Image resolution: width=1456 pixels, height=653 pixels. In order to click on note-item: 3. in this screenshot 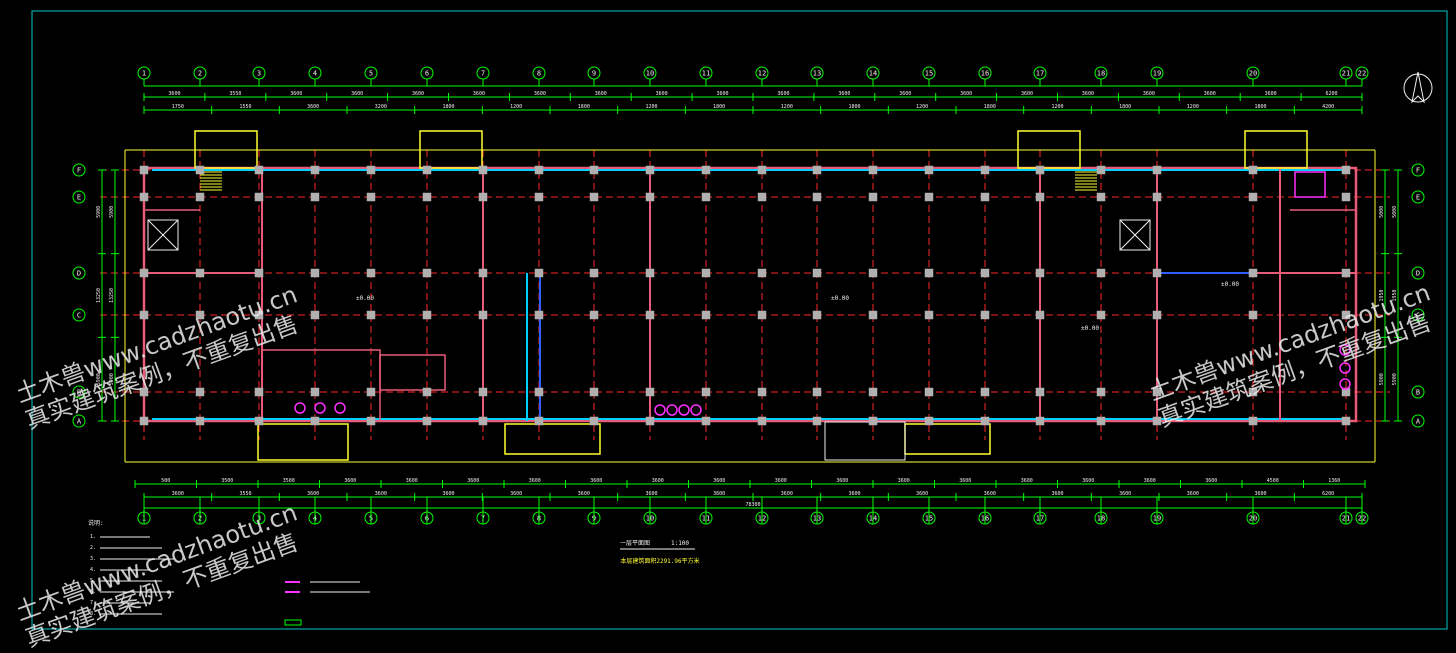, I will do `click(93, 559)`.